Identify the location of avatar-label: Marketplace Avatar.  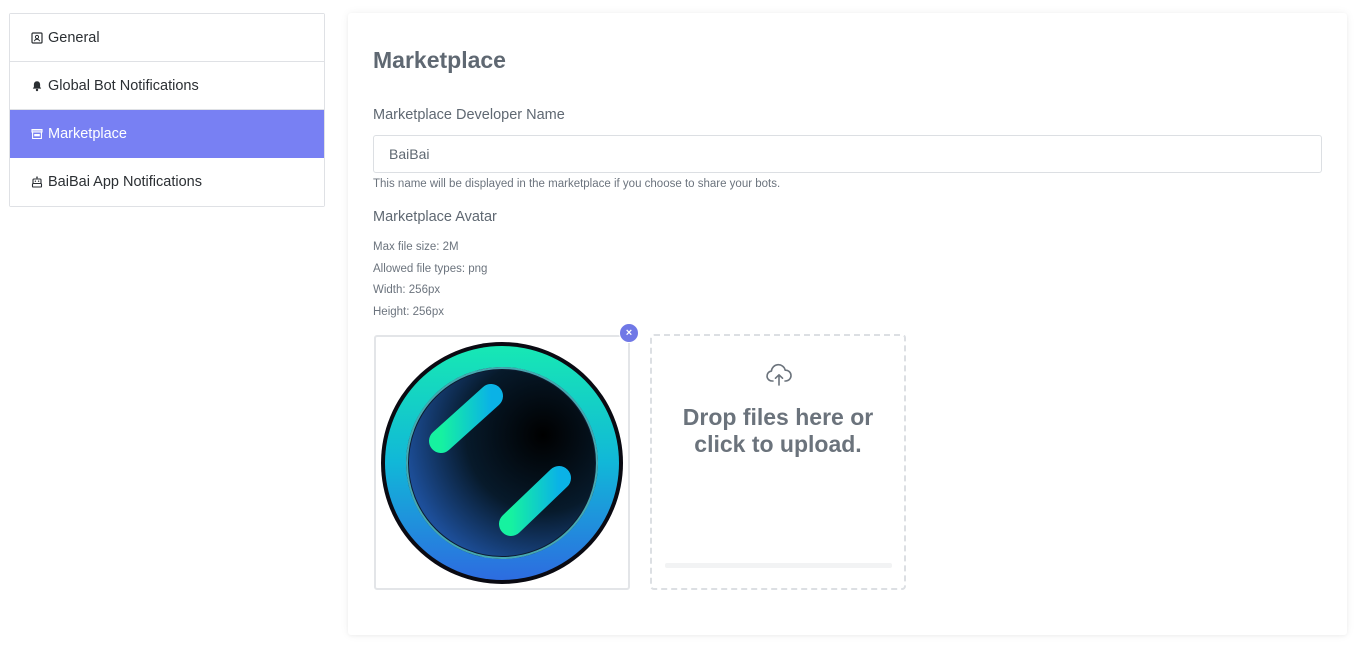
(435, 217).